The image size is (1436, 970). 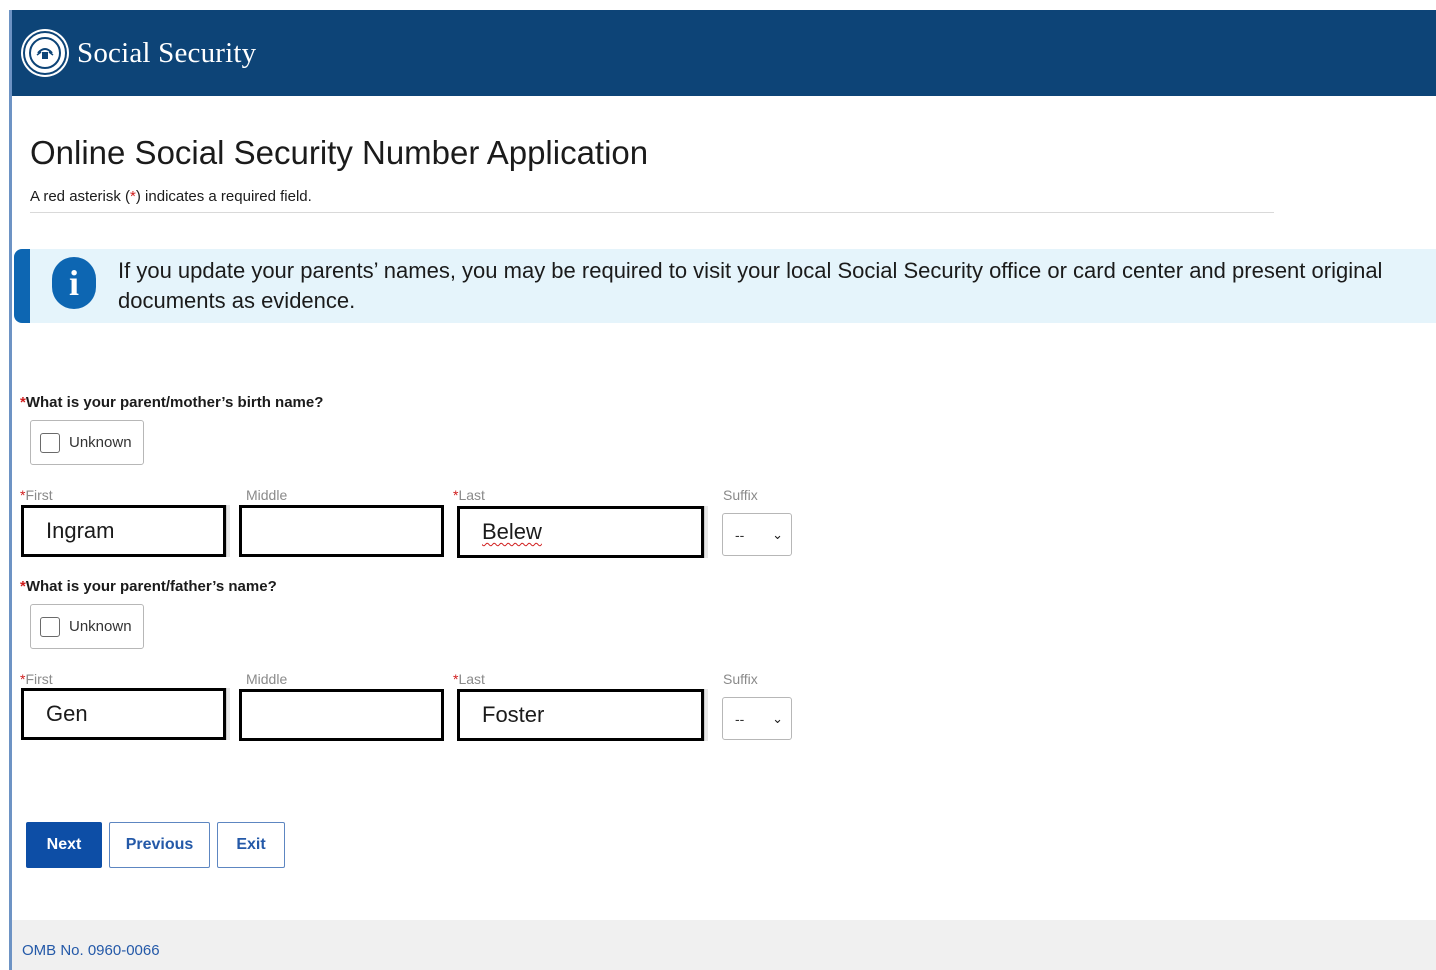 I want to click on info-icon: i, so click(x=74, y=283).